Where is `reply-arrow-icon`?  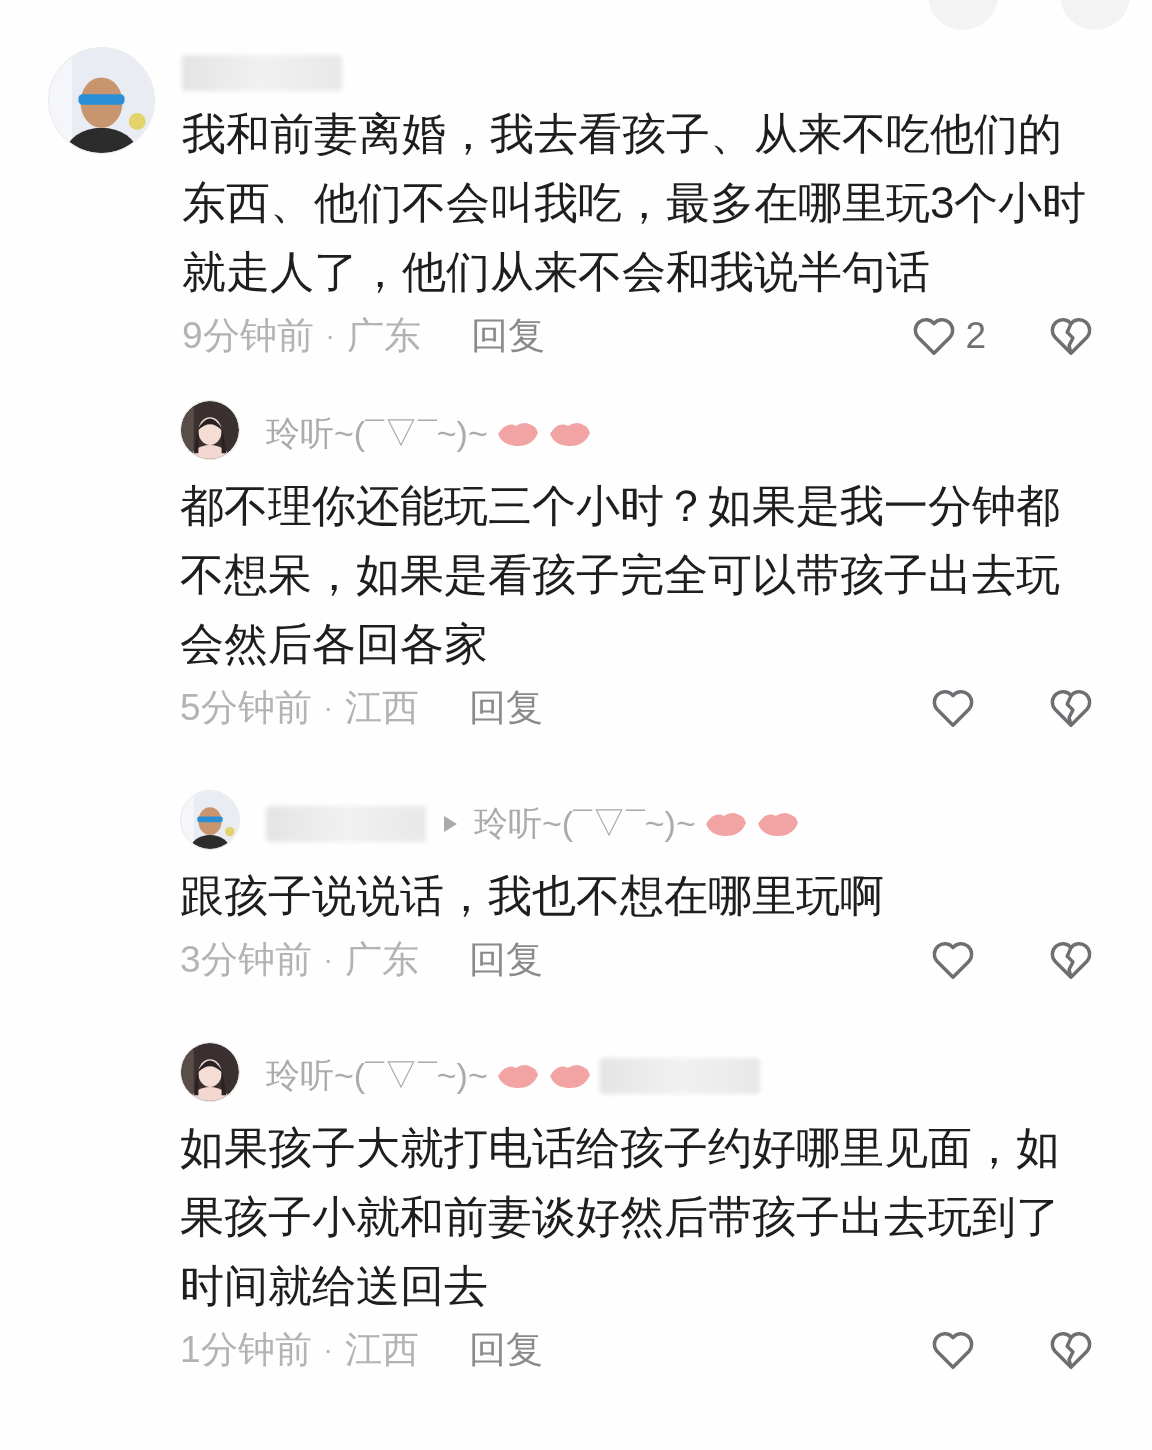
reply-arrow-icon is located at coordinates (450, 823).